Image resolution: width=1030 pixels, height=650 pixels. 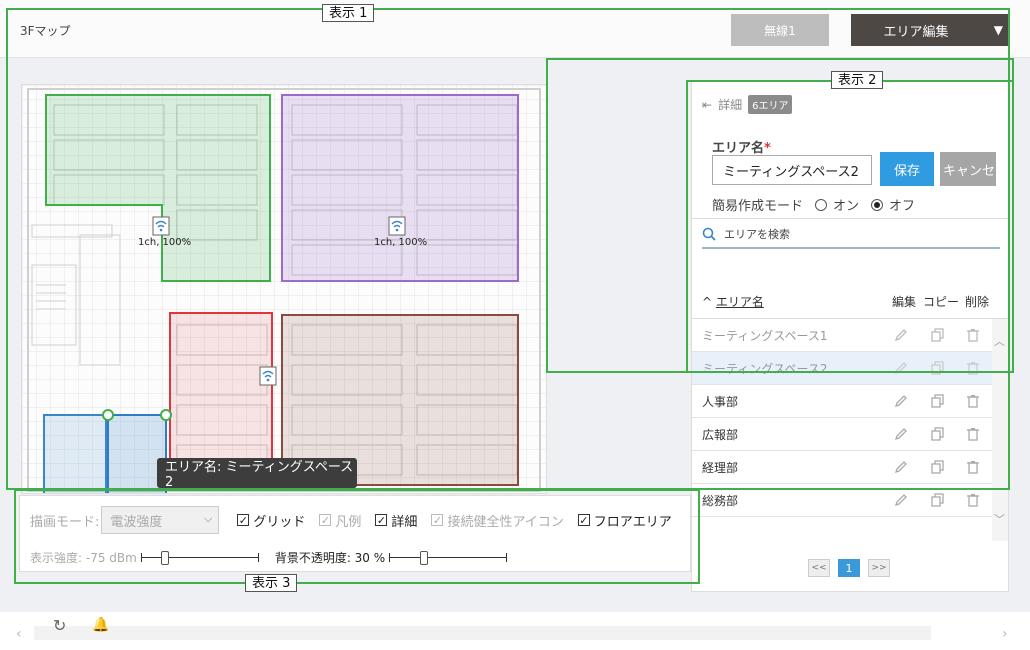 What do you see at coordinates (396, 520) in the screenshot?
I see `detail-checkbox: ✓ 詳細` at bounding box center [396, 520].